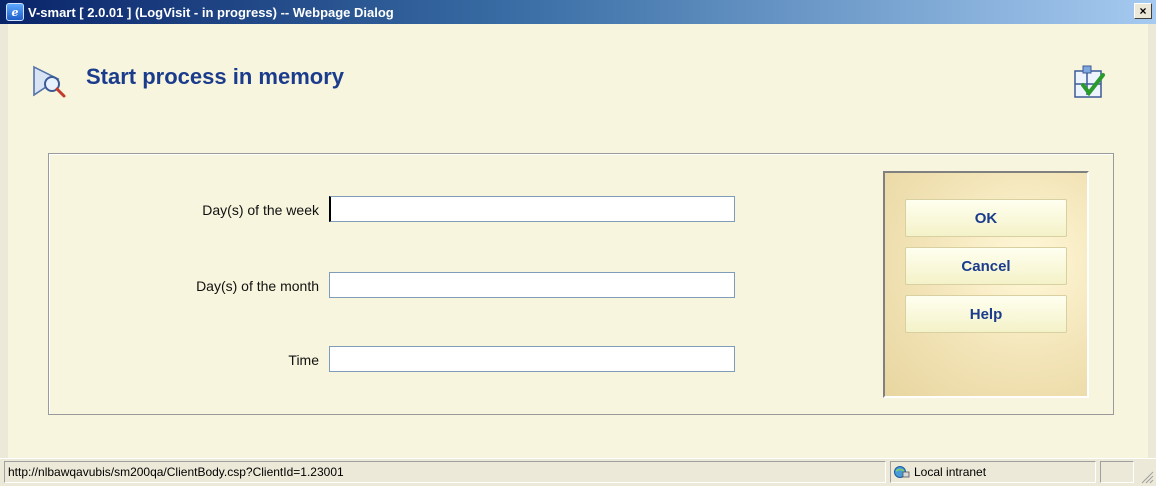 The image size is (1156, 486). Describe the element at coordinates (15, 12) in the screenshot. I see `ie-app-icon: e` at that location.